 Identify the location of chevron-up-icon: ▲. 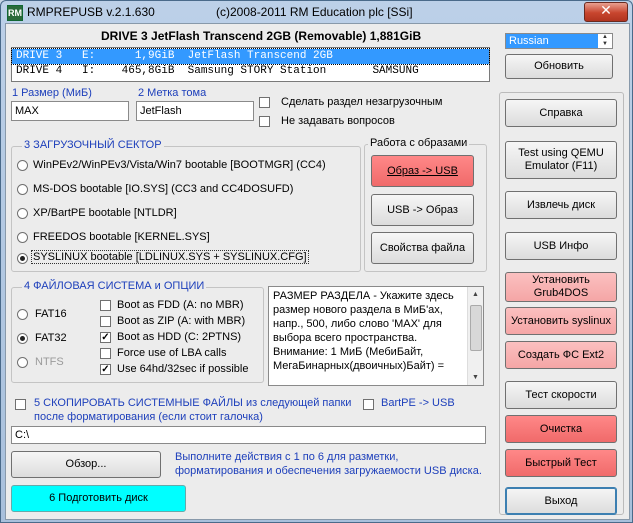
(605, 37).